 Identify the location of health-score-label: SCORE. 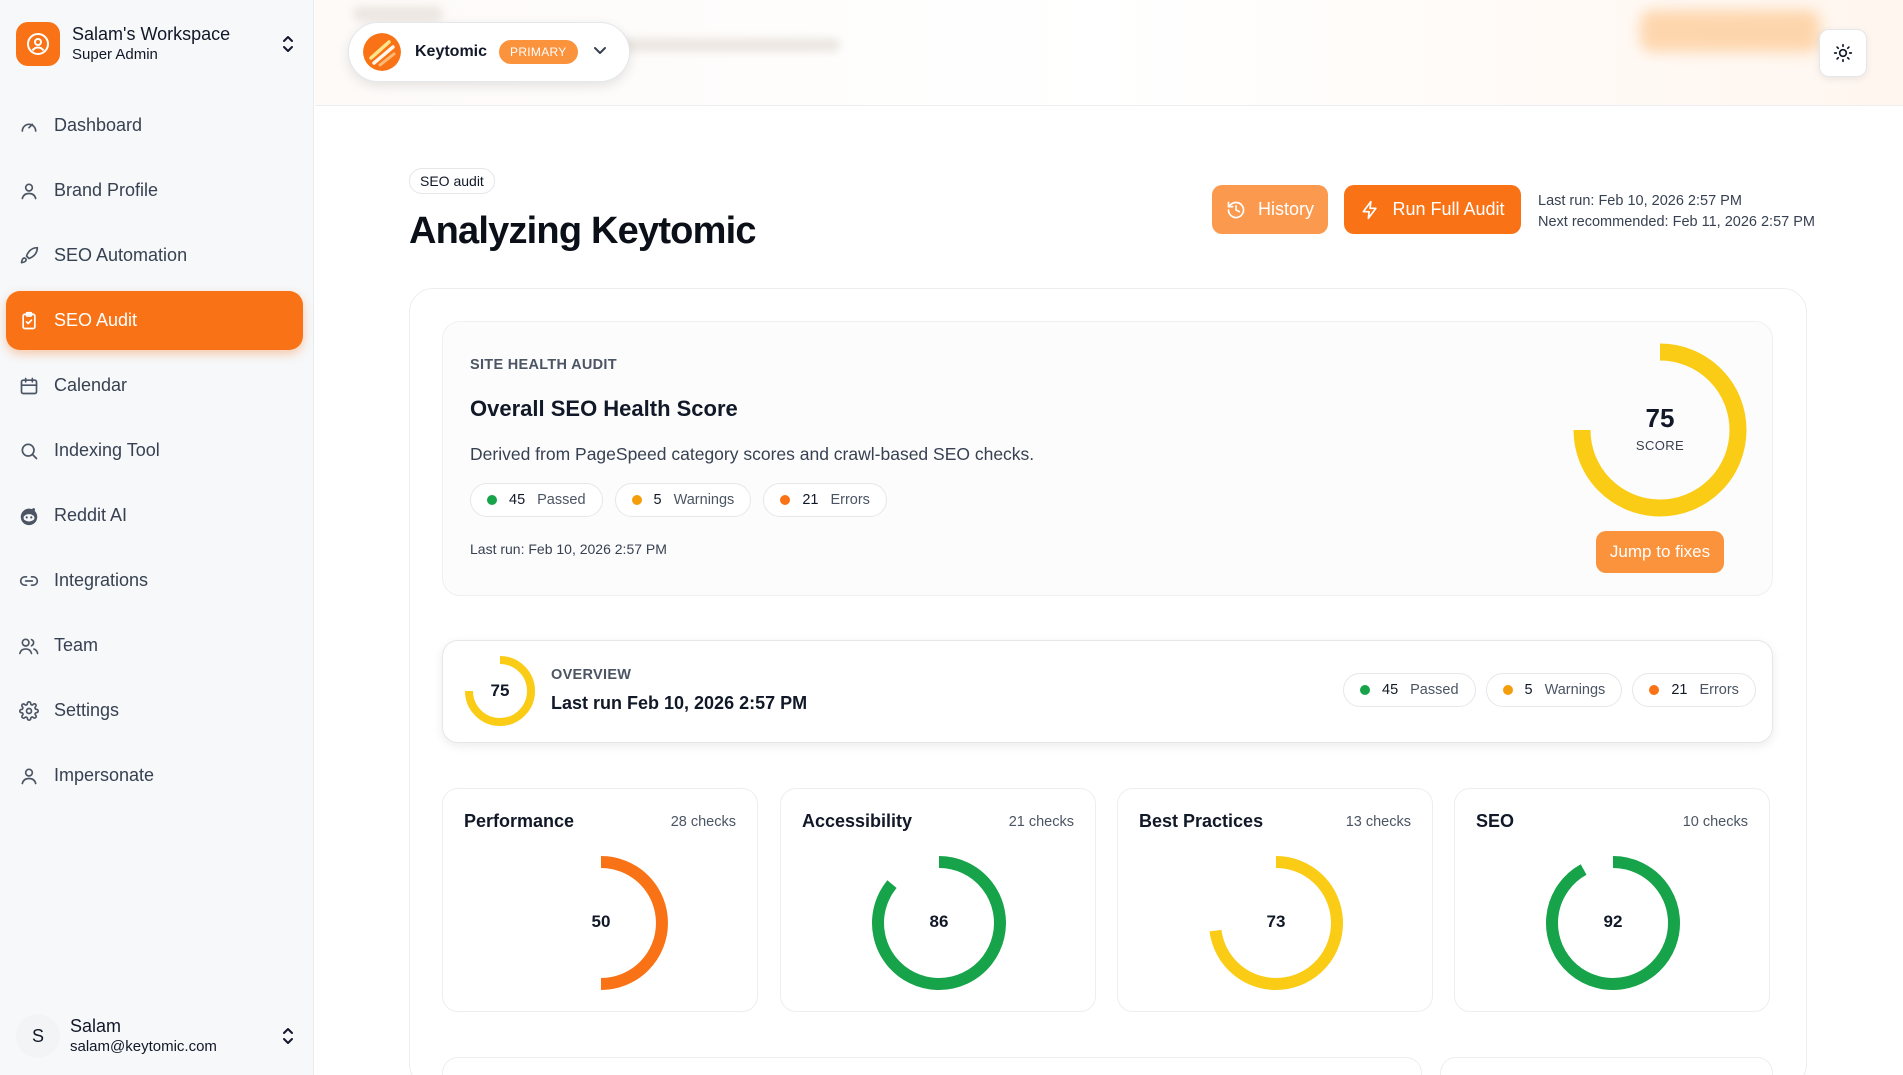
(1660, 445).